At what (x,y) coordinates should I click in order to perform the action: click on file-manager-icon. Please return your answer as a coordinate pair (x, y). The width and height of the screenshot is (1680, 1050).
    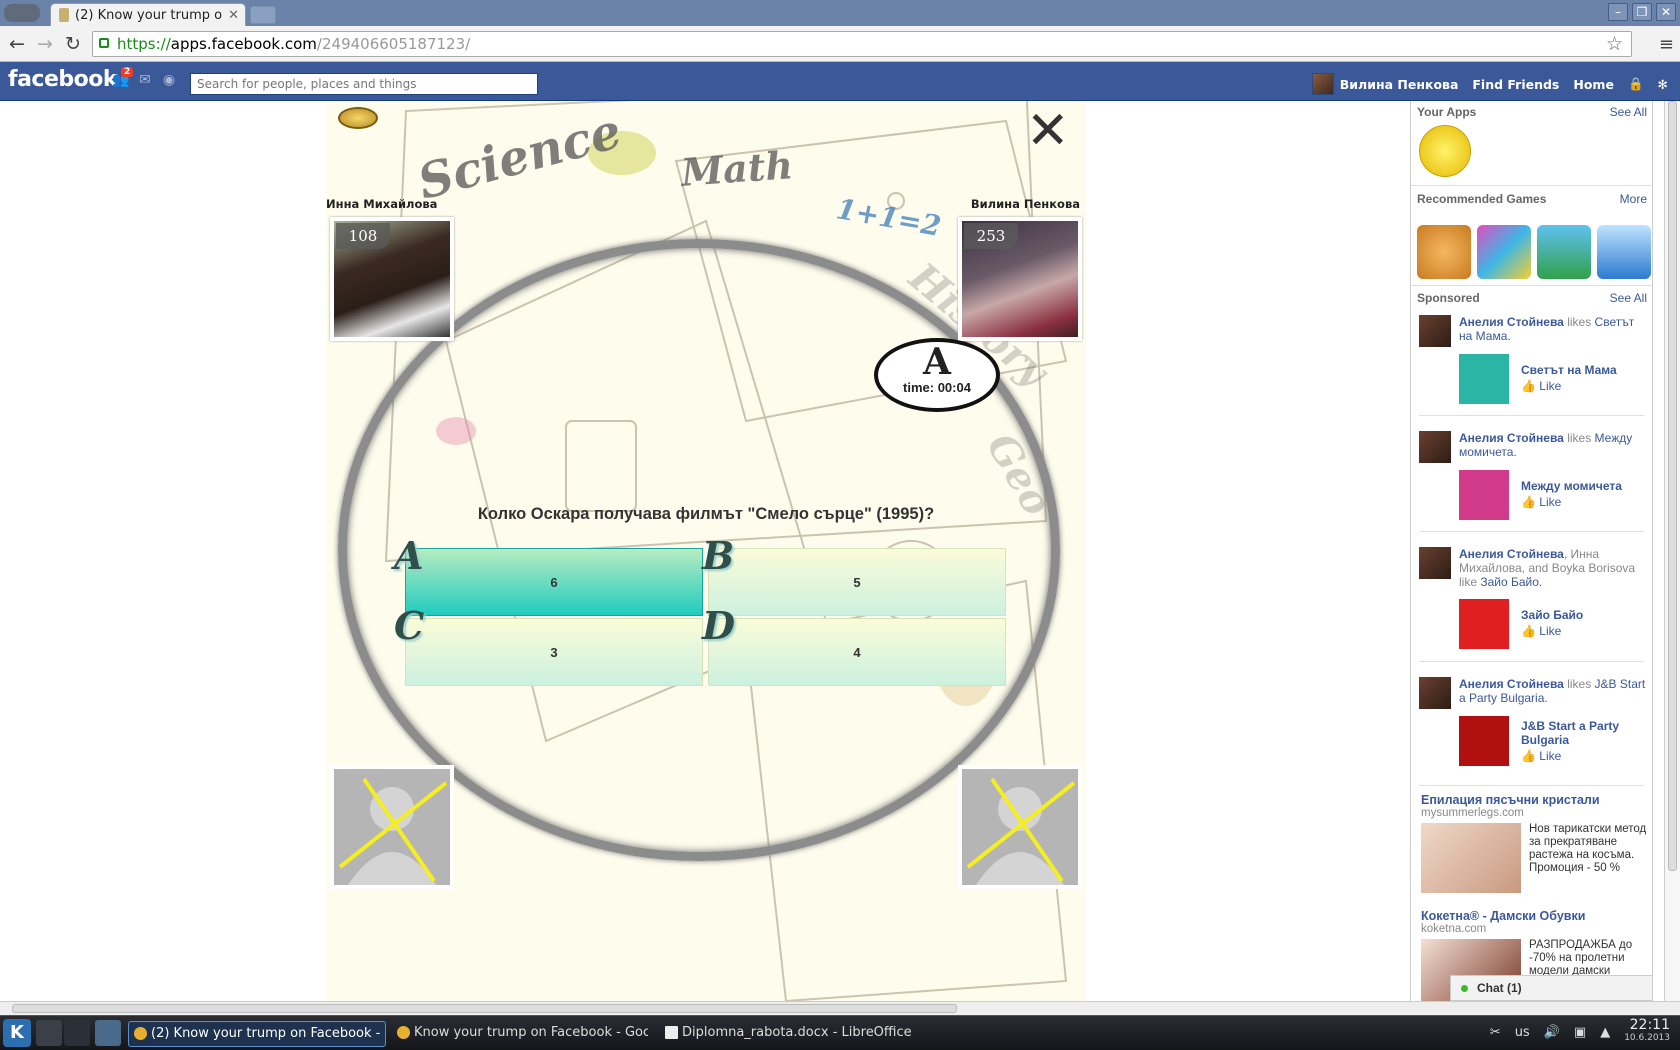
    Looking at the image, I should click on (108, 1033).